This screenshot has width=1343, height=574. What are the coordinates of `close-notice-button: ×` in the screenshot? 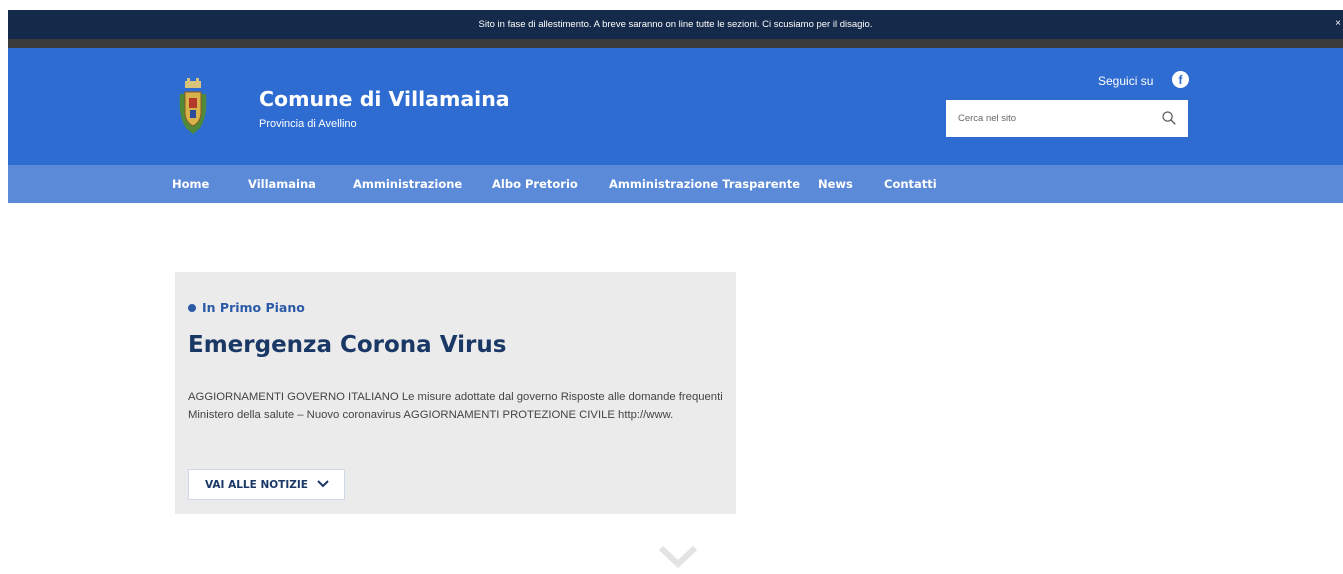 It's located at (1338, 24).